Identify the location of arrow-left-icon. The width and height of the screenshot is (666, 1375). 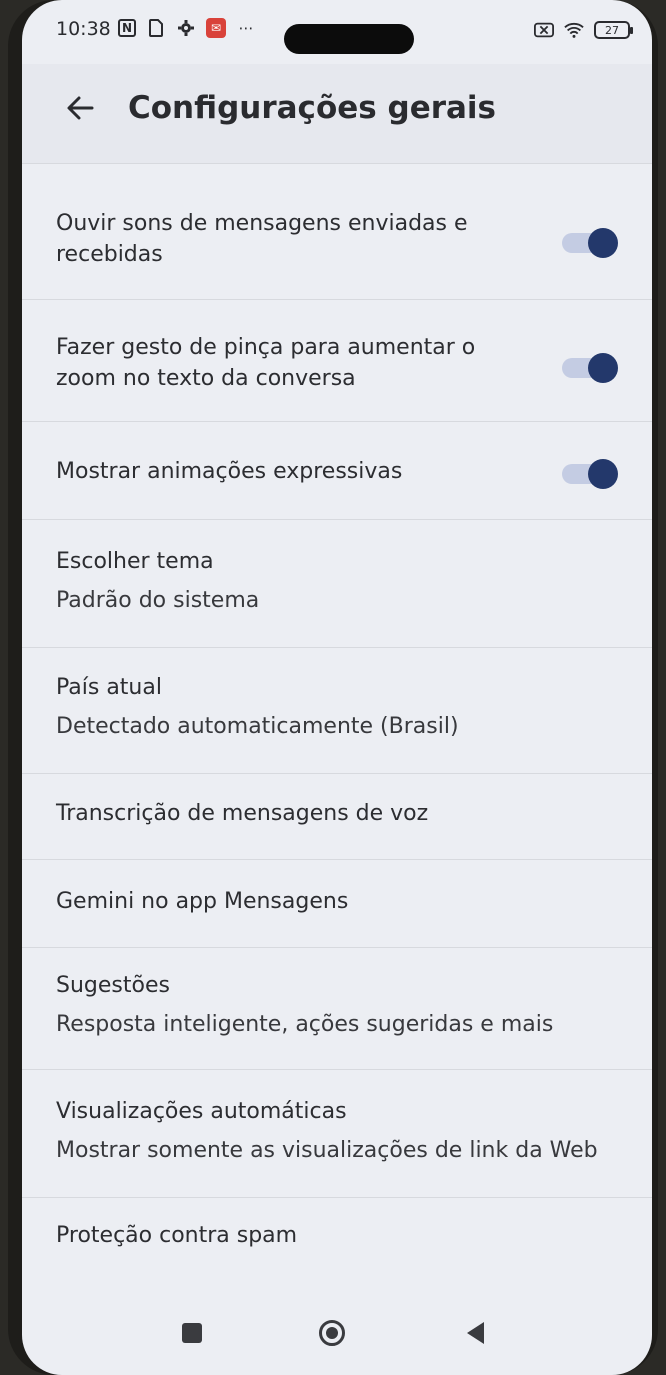
(80, 108).